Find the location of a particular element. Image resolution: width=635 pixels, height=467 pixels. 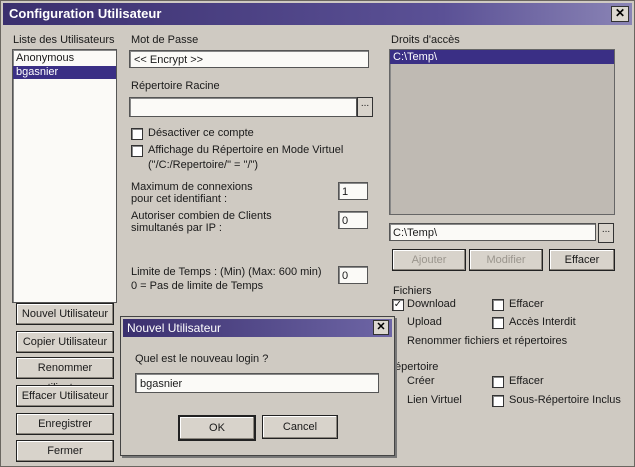

users-label: Liste des Utilisateurs is located at coordinates (64, 40).